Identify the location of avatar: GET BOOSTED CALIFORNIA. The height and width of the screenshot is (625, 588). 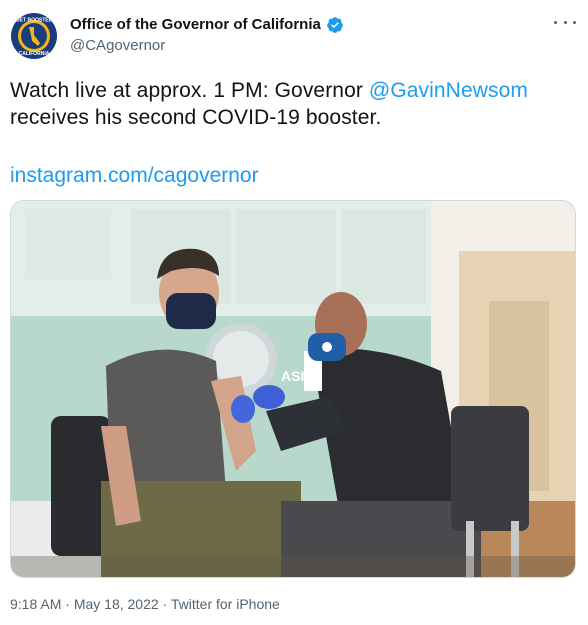
(34, 36).